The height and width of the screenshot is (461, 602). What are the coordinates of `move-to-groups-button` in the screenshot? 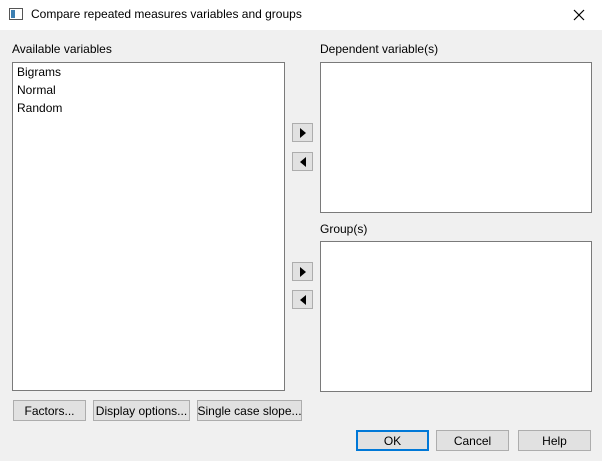 It's located at (302, 271).